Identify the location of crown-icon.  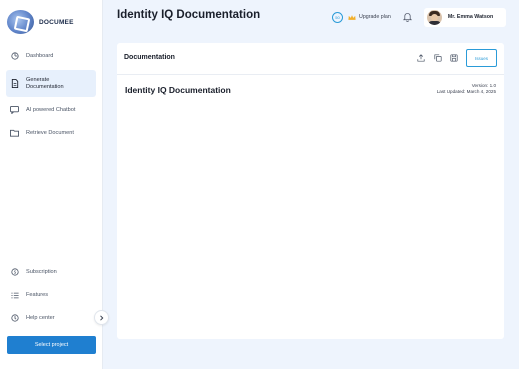
(352, 17).